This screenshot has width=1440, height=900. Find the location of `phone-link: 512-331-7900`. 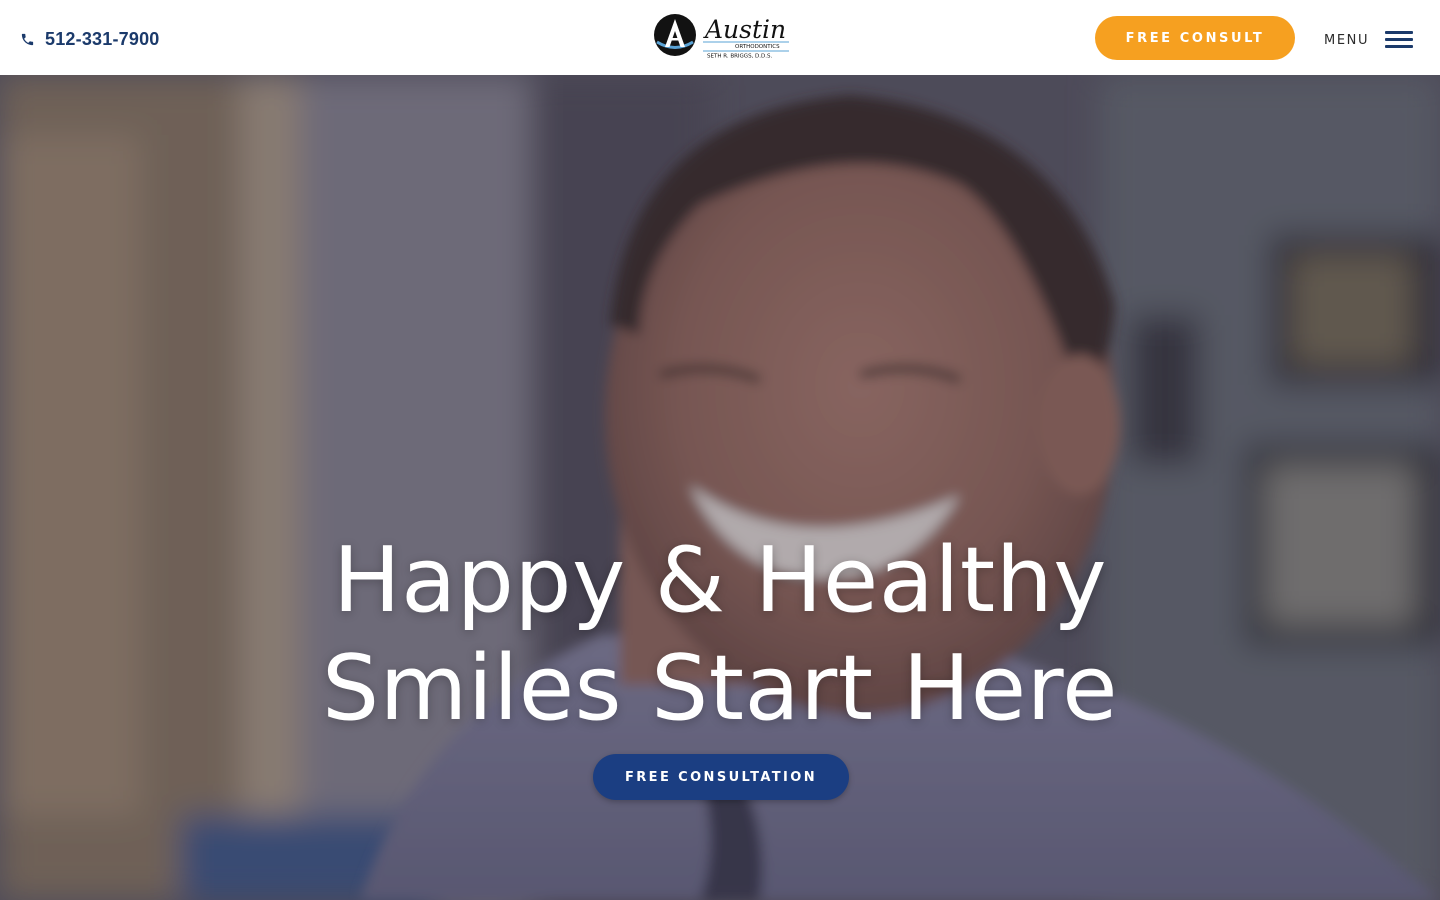

phone-link: 512-331-7900 is located at coordinates (90, 39).